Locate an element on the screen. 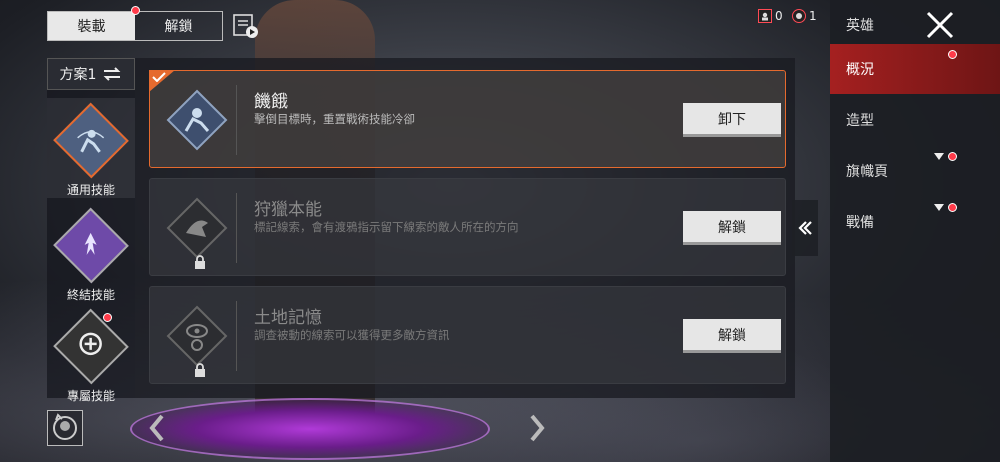 The height and width of the screenshot is (462, 1000). category-label: 終結技能 is located at coordinates (90, 295).